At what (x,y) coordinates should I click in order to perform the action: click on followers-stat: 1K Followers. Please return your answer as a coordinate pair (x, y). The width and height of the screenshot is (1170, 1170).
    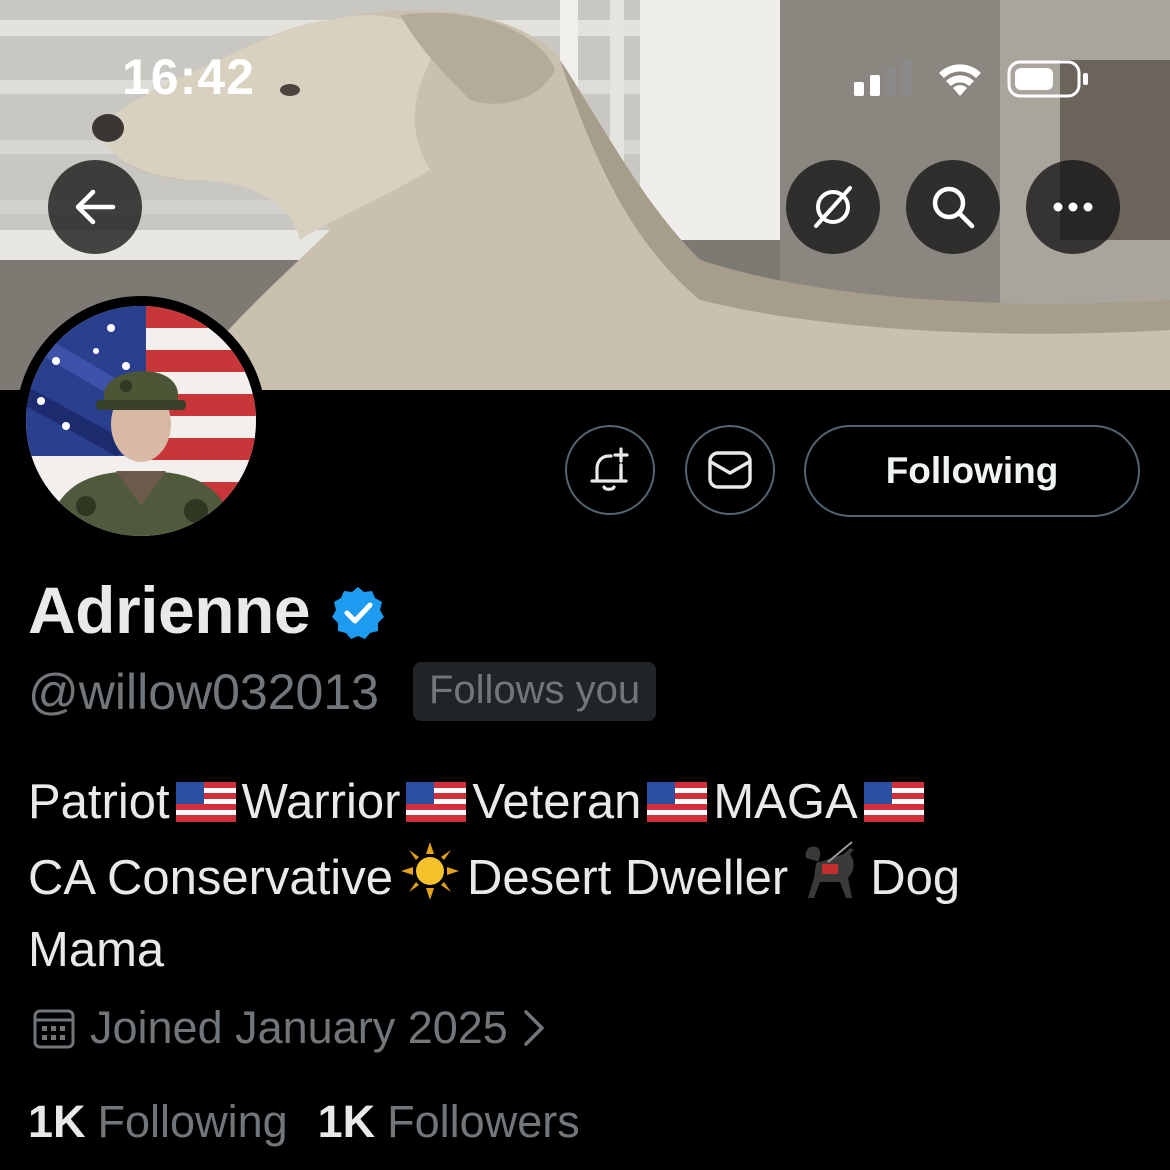
    Looking at the image, I should click on (449, 1122).